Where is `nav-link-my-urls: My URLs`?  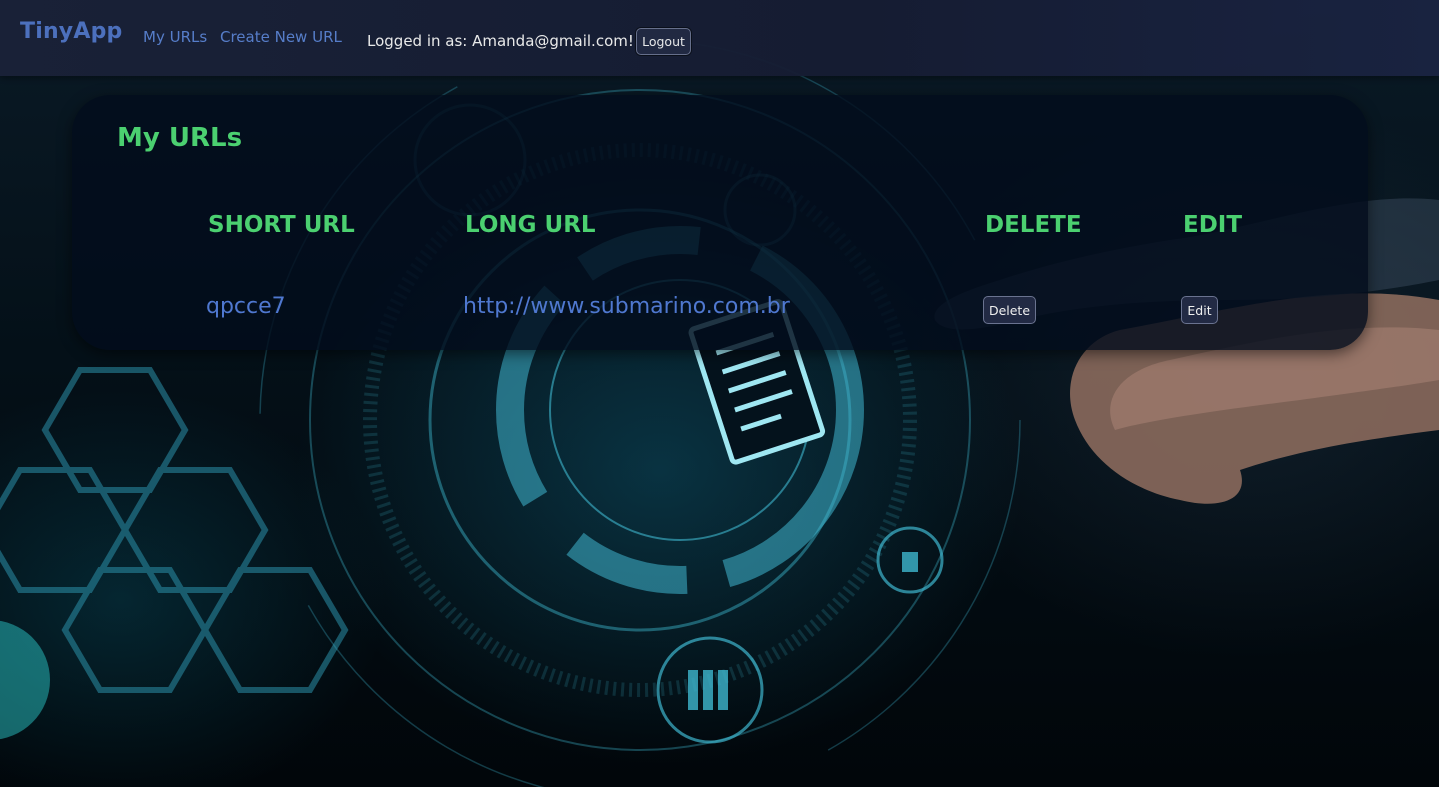
nav-link-my-urls: My URLs is located at coordinates (175, 37).